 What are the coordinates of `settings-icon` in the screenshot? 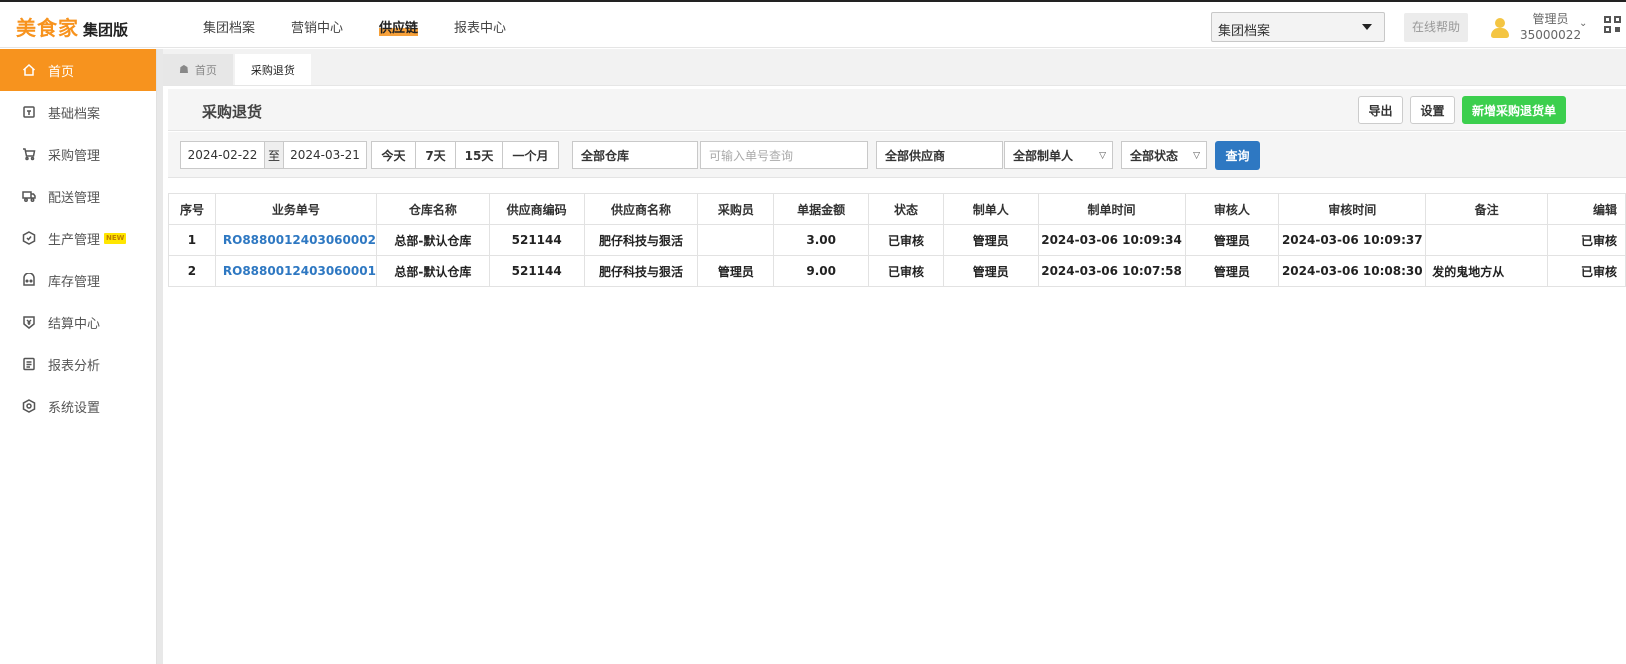 It's located at (29, 406).